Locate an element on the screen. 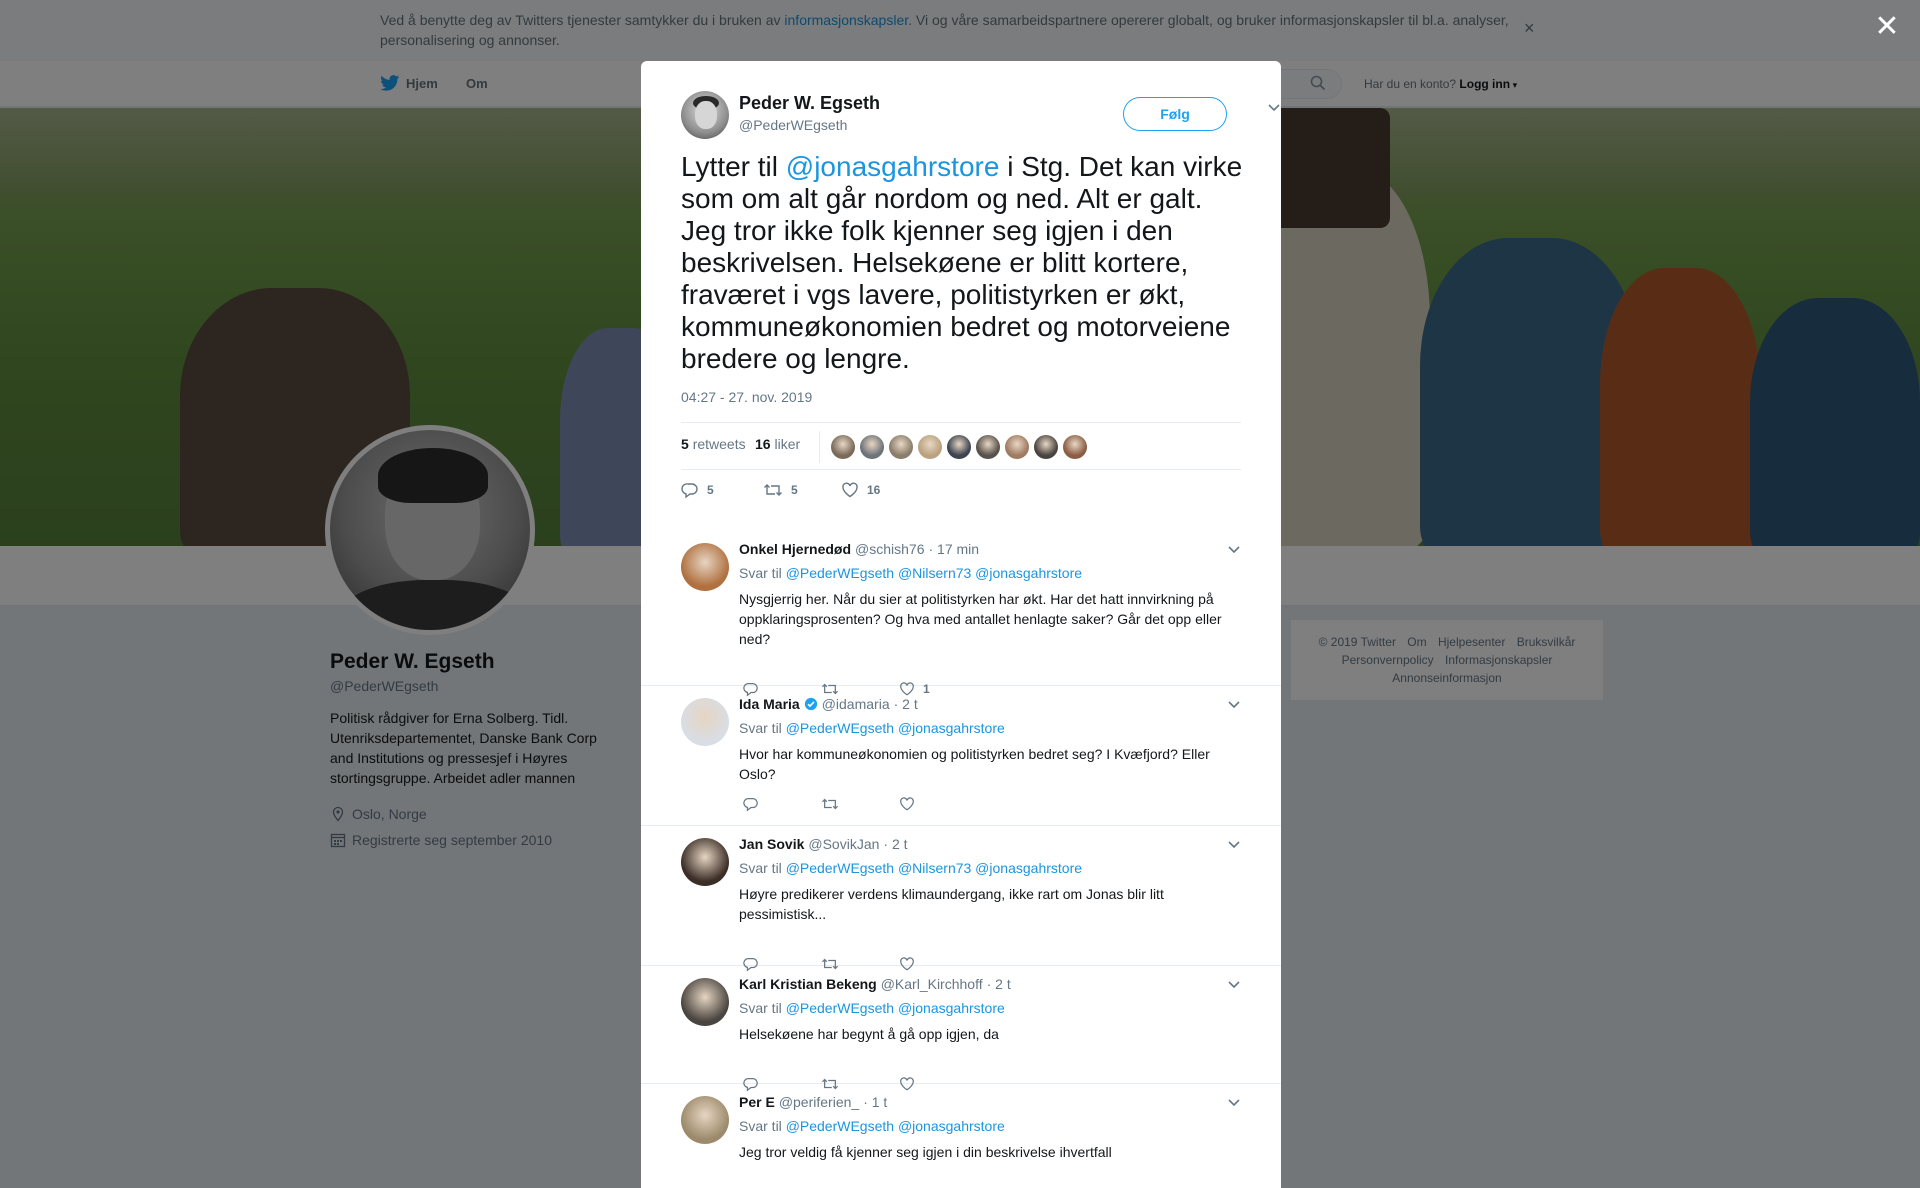 This screenshot has width=1920, height=1188. tweet-header: Peder W. Egseth @PederWEgseth Følg is located at coordinates (980, 118).